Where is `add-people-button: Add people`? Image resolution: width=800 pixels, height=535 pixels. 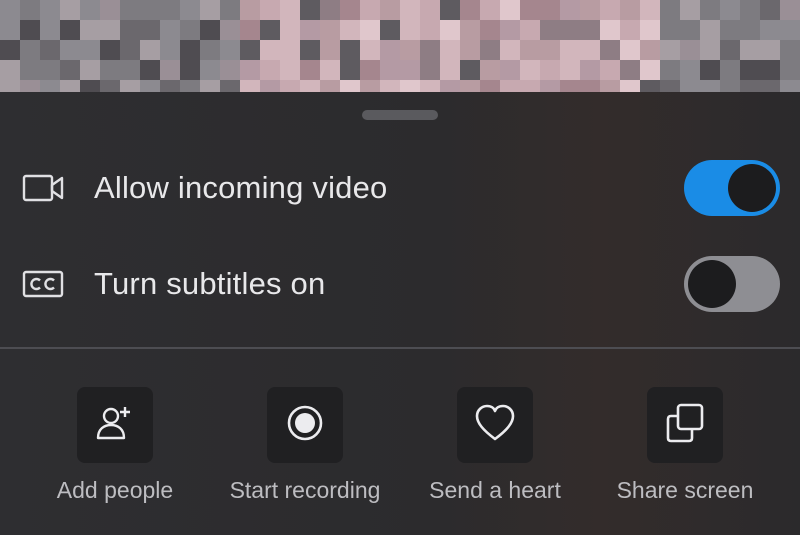
add-people-button: Add people is located at coordinates (115, 449).